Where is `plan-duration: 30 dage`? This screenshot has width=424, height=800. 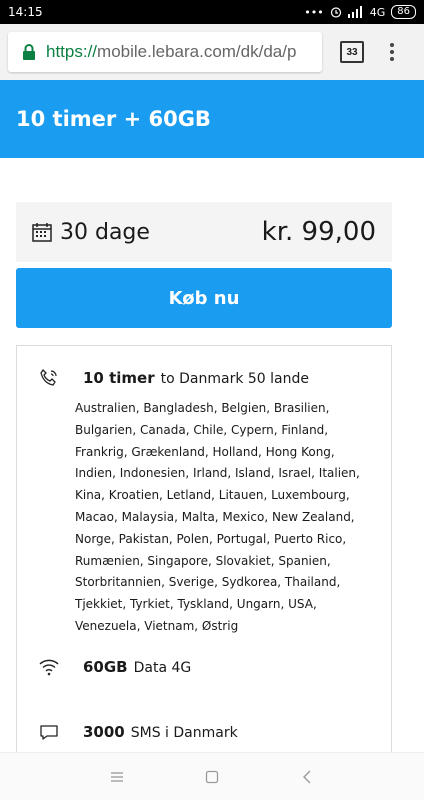
plan-duration: 30 dage is located at coordinates (91, 232).